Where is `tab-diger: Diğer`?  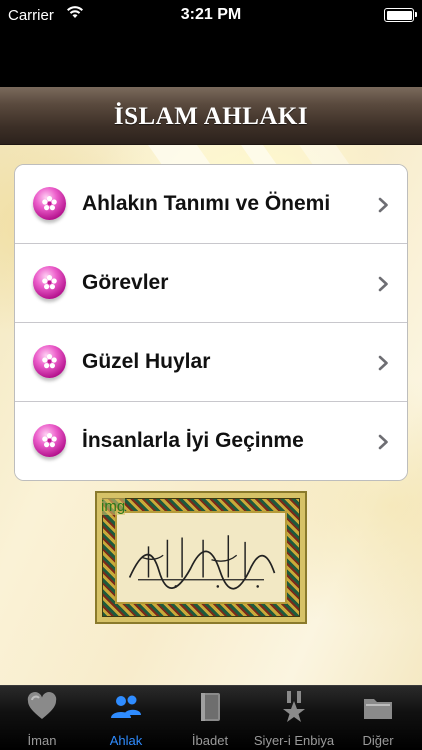 tab-diger: Diğer is located at coordinates (378, 718).